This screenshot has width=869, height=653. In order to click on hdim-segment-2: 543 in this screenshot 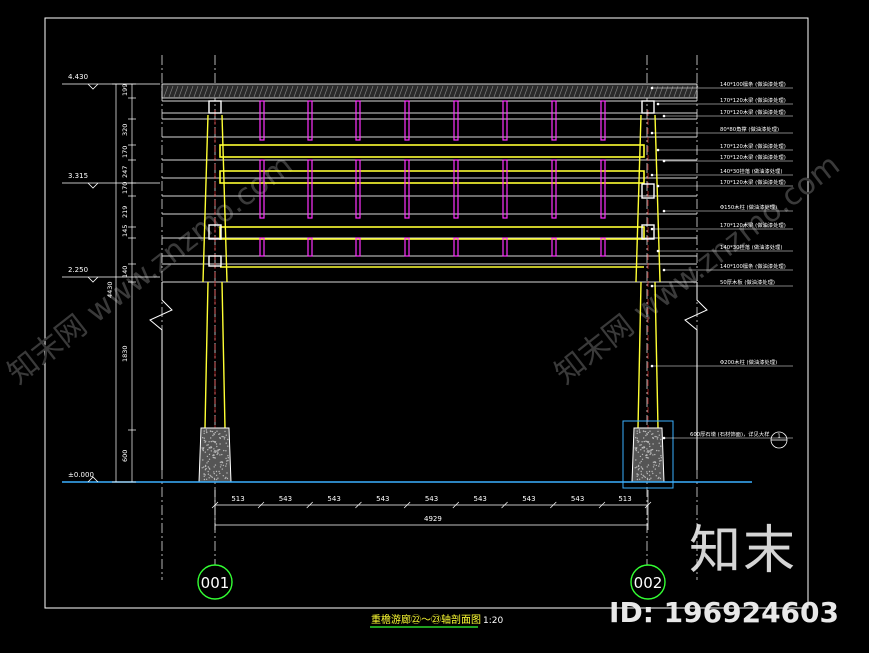, I will do `click(285, 499)`.